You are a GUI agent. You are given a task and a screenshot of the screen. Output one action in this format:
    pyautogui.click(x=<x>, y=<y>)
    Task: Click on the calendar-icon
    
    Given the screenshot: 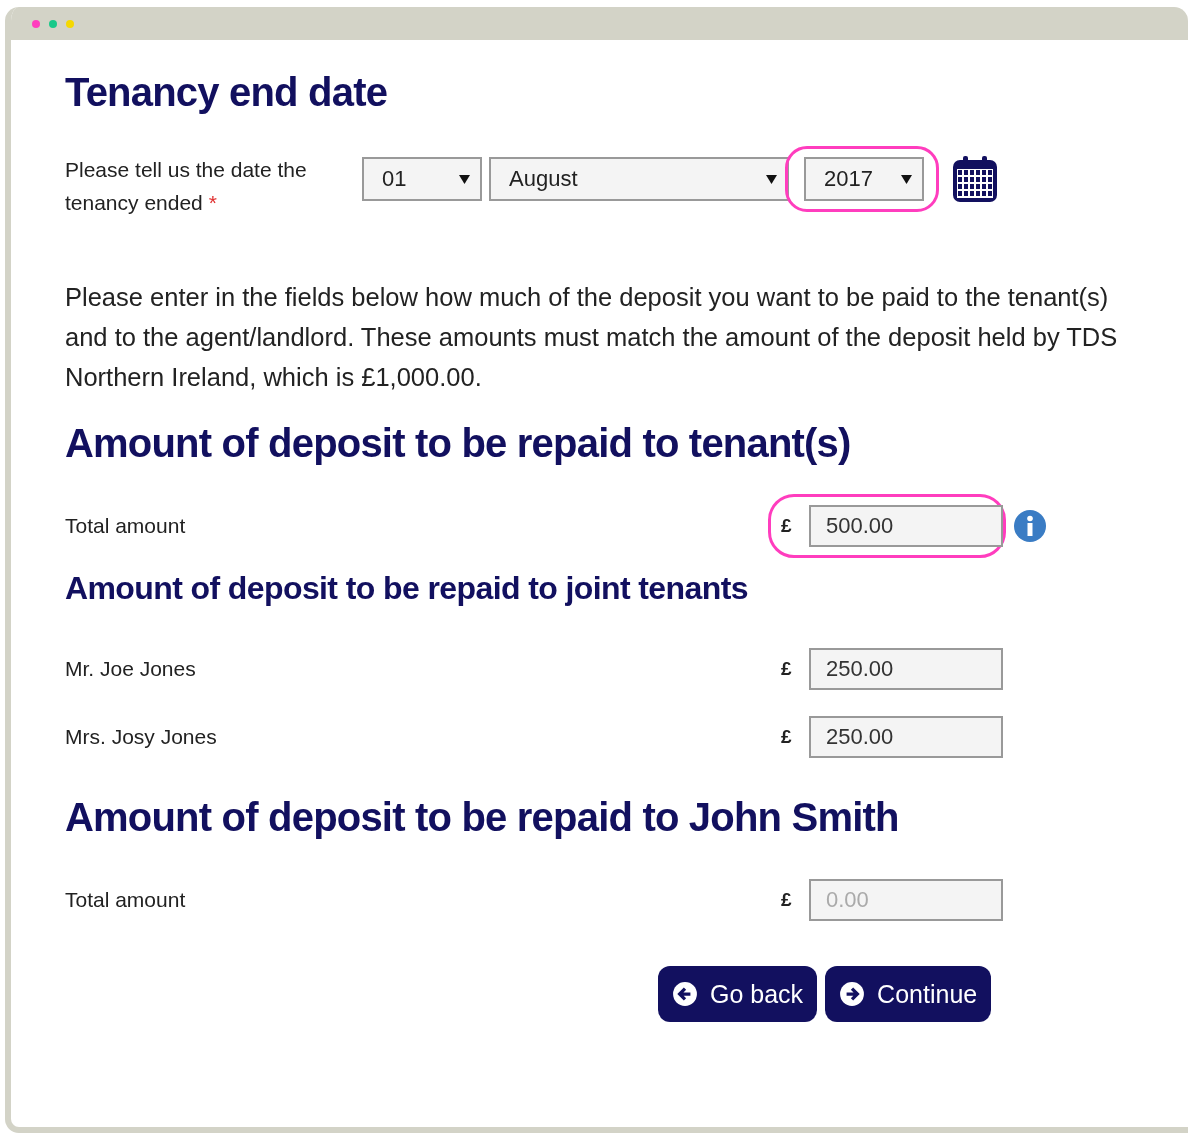 What is the action you would take?
    pyautogui.click(x=975, y=179)
    